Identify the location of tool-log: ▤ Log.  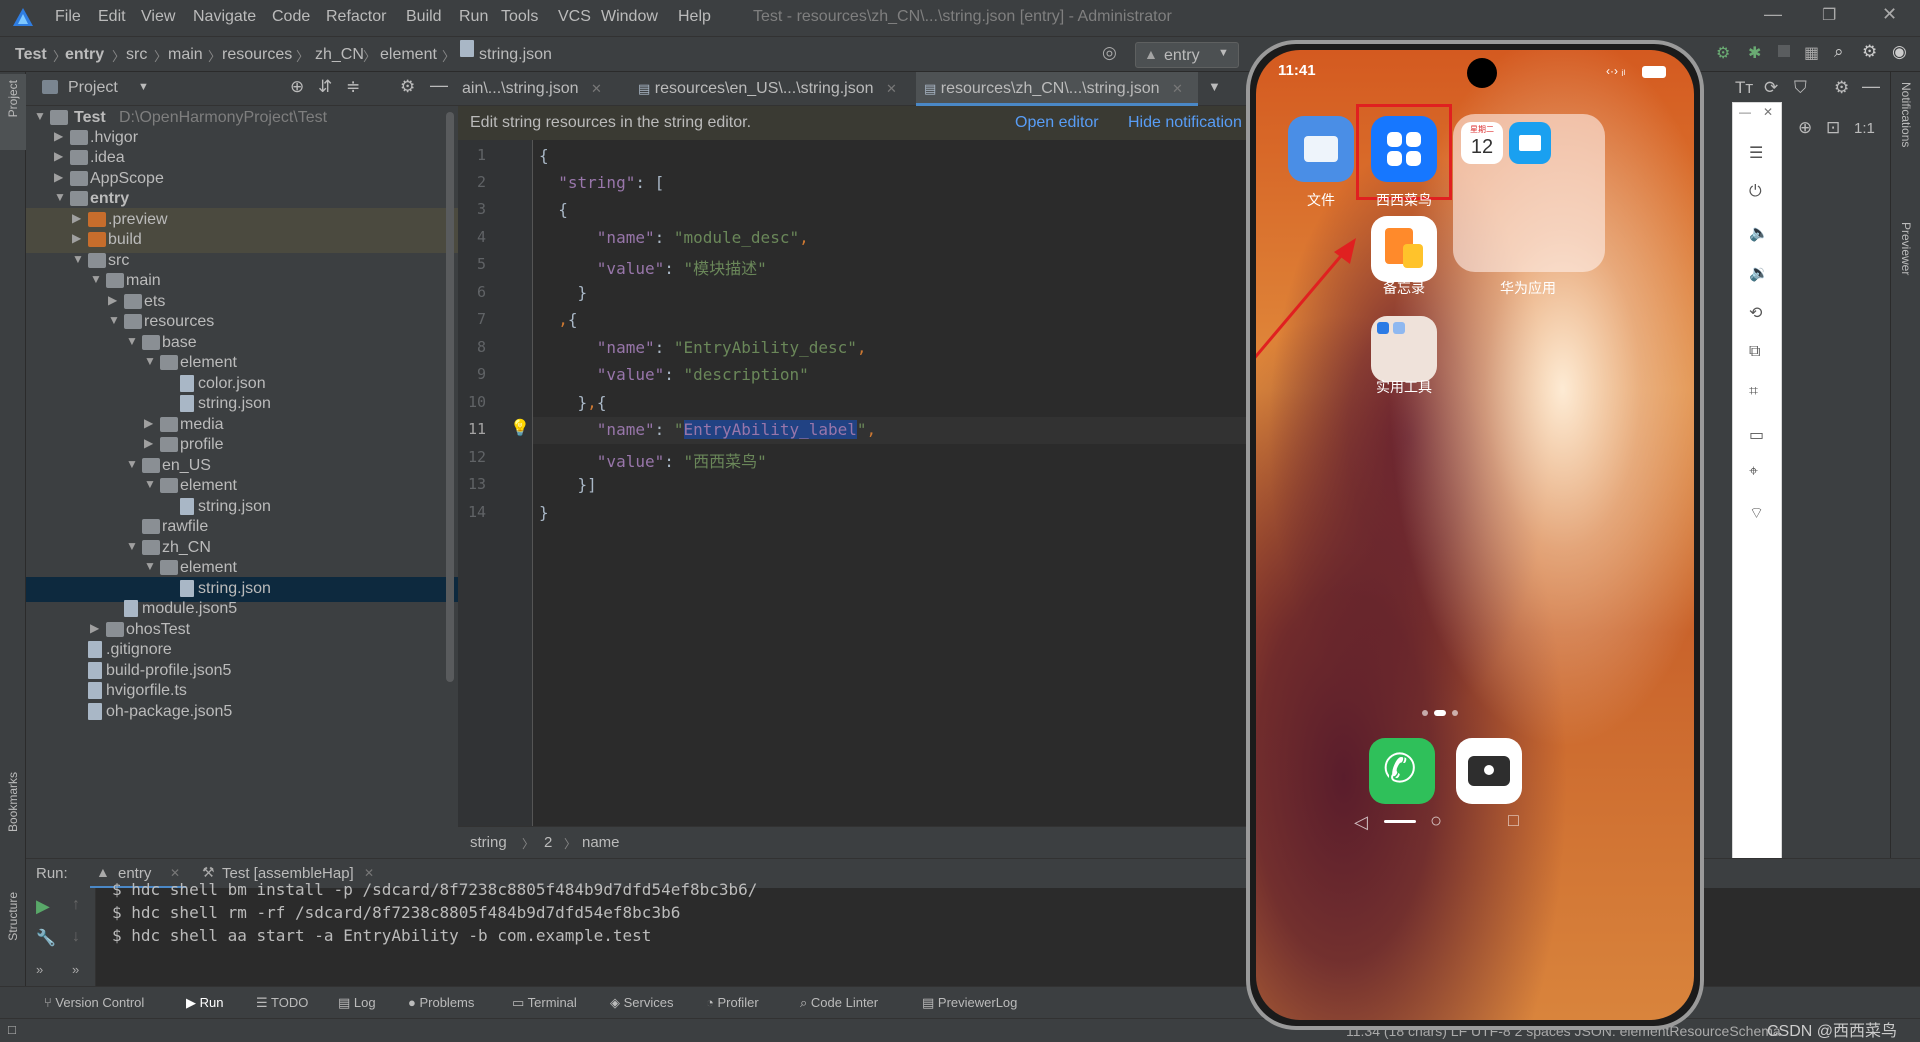
(357, 1003).